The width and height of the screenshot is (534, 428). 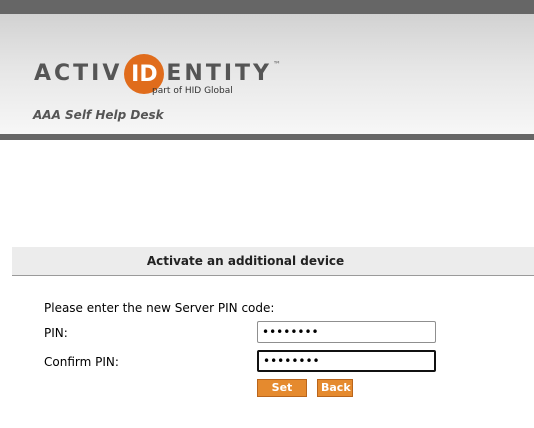 I want to click on logo-tagline: part of HID Global, so click(x=192, y=91).